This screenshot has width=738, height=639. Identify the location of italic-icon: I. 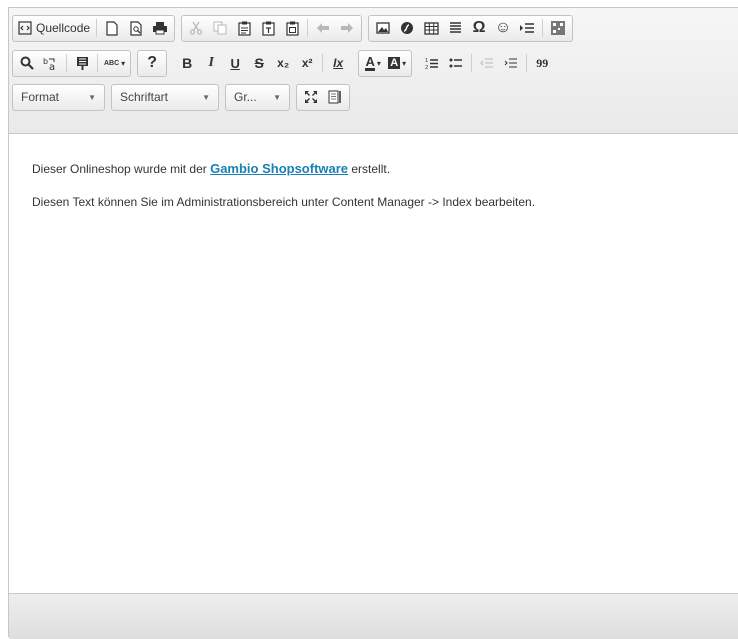
(211, 62).